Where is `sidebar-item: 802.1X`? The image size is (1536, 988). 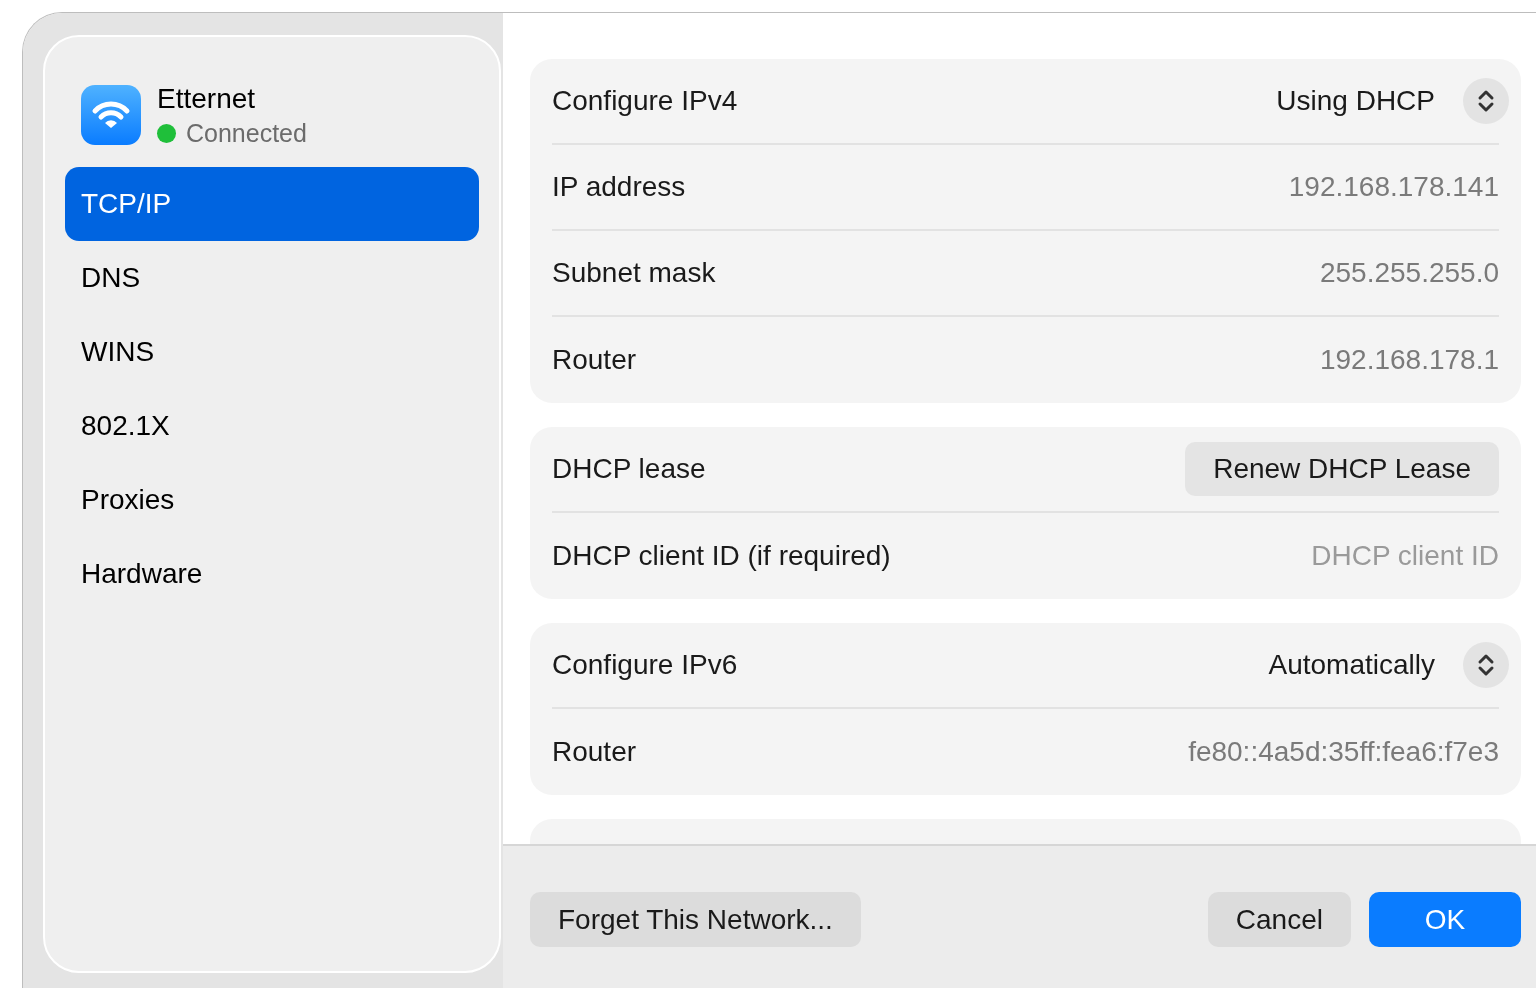
sidebar-item: 802.1X is located at coordinates (272, 426).